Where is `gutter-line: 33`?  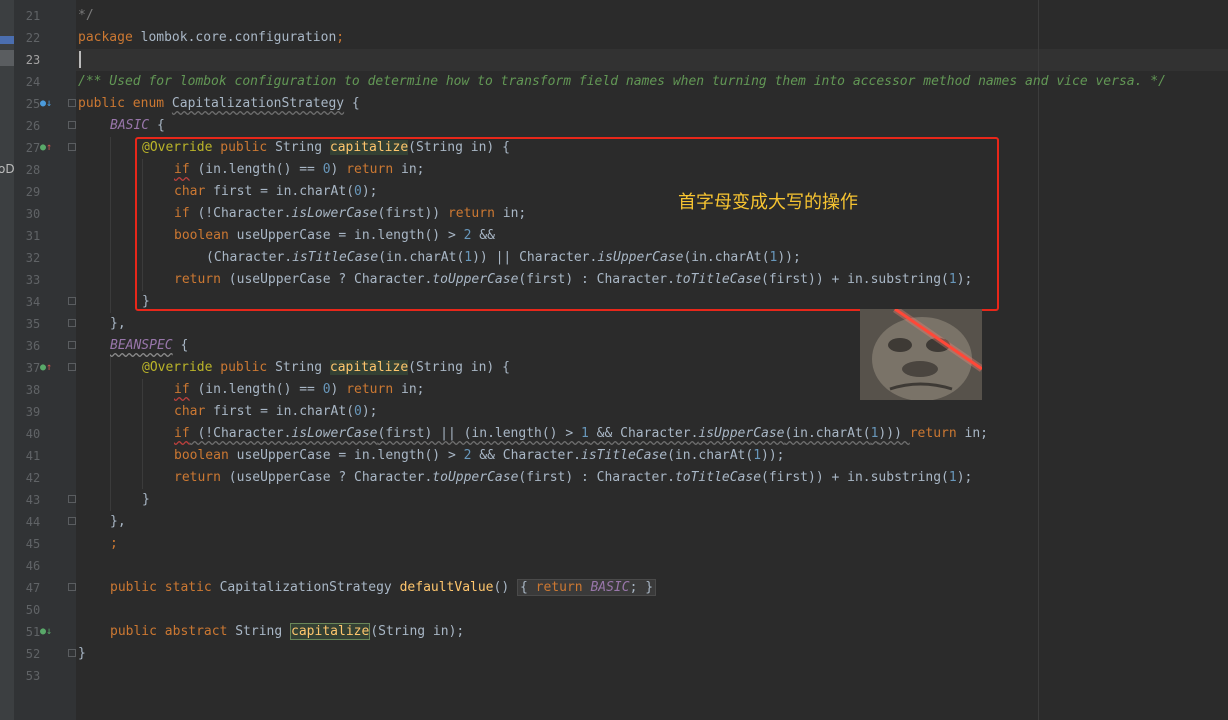 gutter-line: 33 is located at coordinates (33, 280).